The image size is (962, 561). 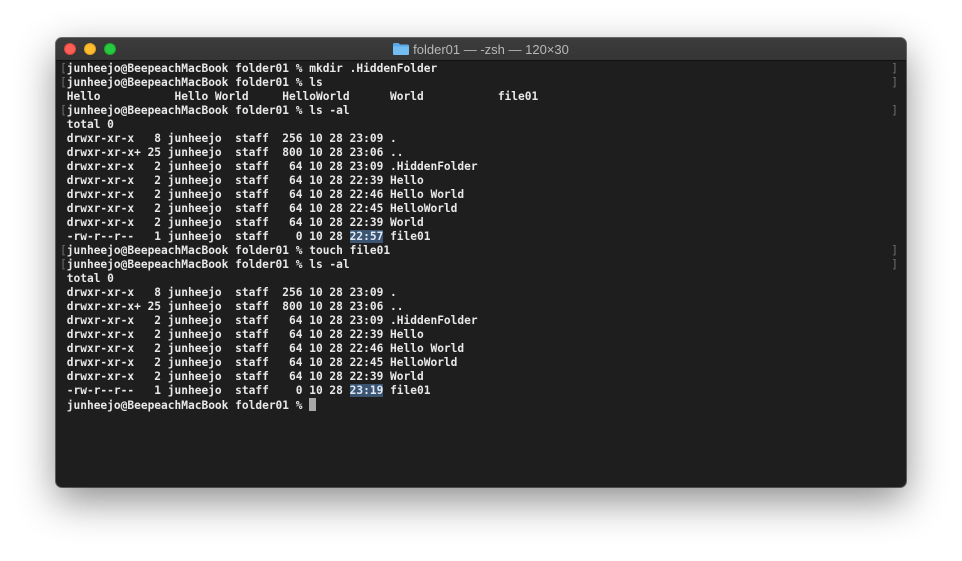 What do you see at coordinates (366, 236) in the screenshot?
I see `selected-text: 22:57` at bounding box center [366, 236].